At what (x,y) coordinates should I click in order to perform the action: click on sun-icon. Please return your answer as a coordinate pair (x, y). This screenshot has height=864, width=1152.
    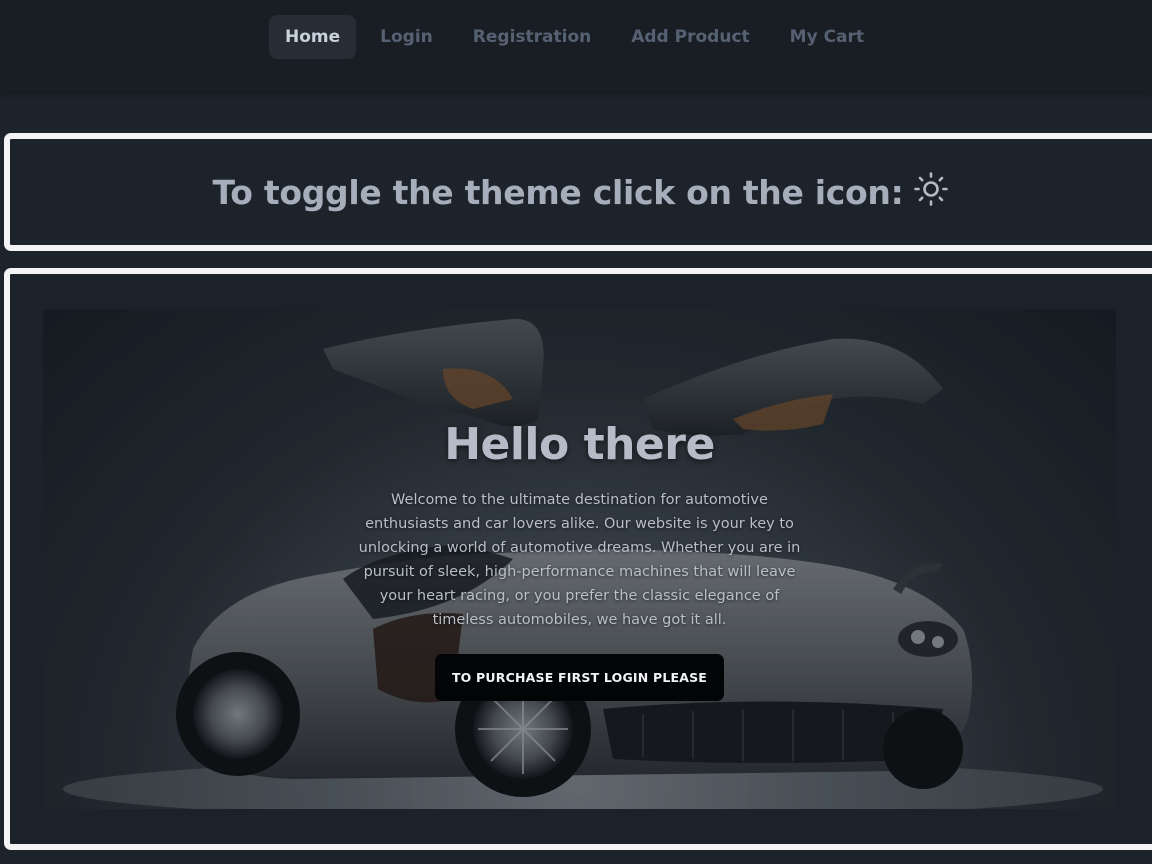
    Looking at the image, I should click on (931, 189).